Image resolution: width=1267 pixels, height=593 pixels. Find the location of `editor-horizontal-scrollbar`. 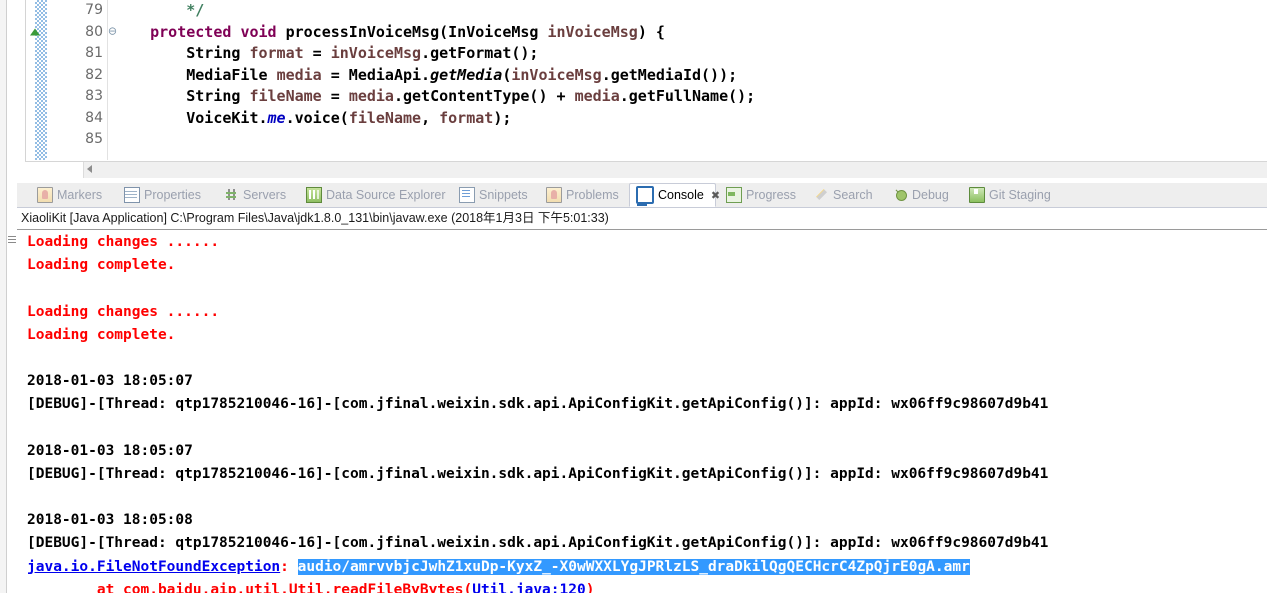

editor-horizontal-scrollbar is located at coordinates (646, 169).